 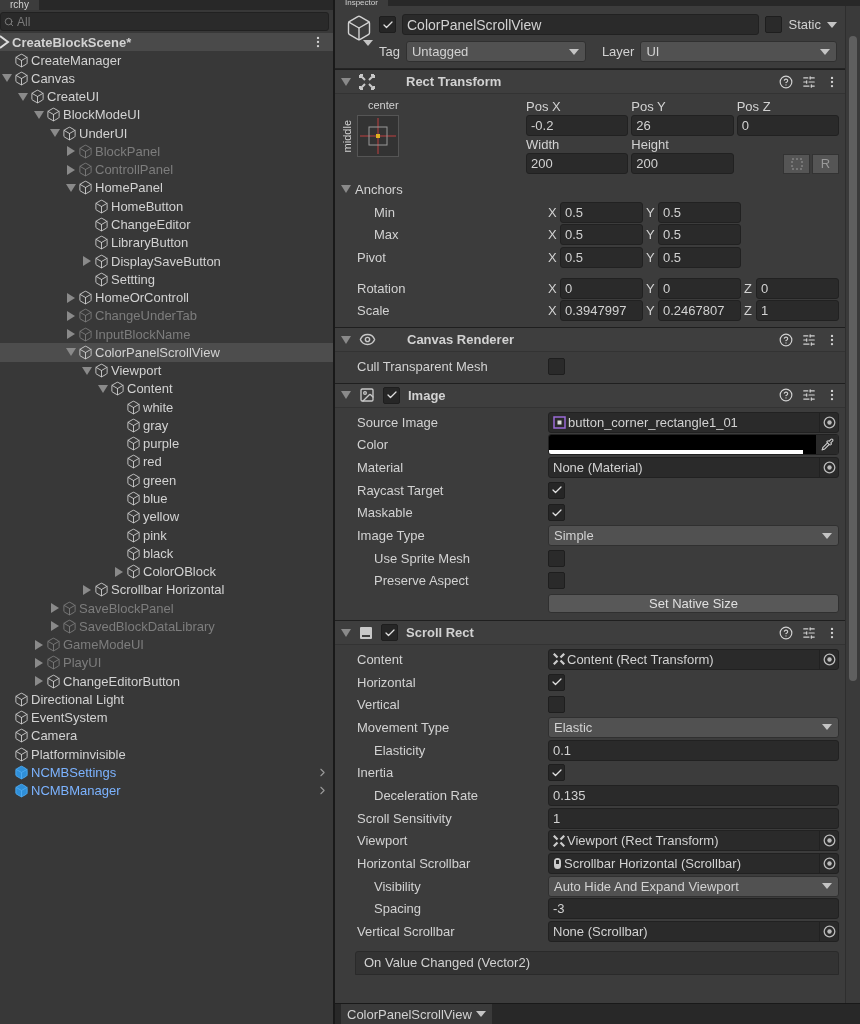 I want to click on hierarchy-item: HomePanel, so click(x=166, y=188).